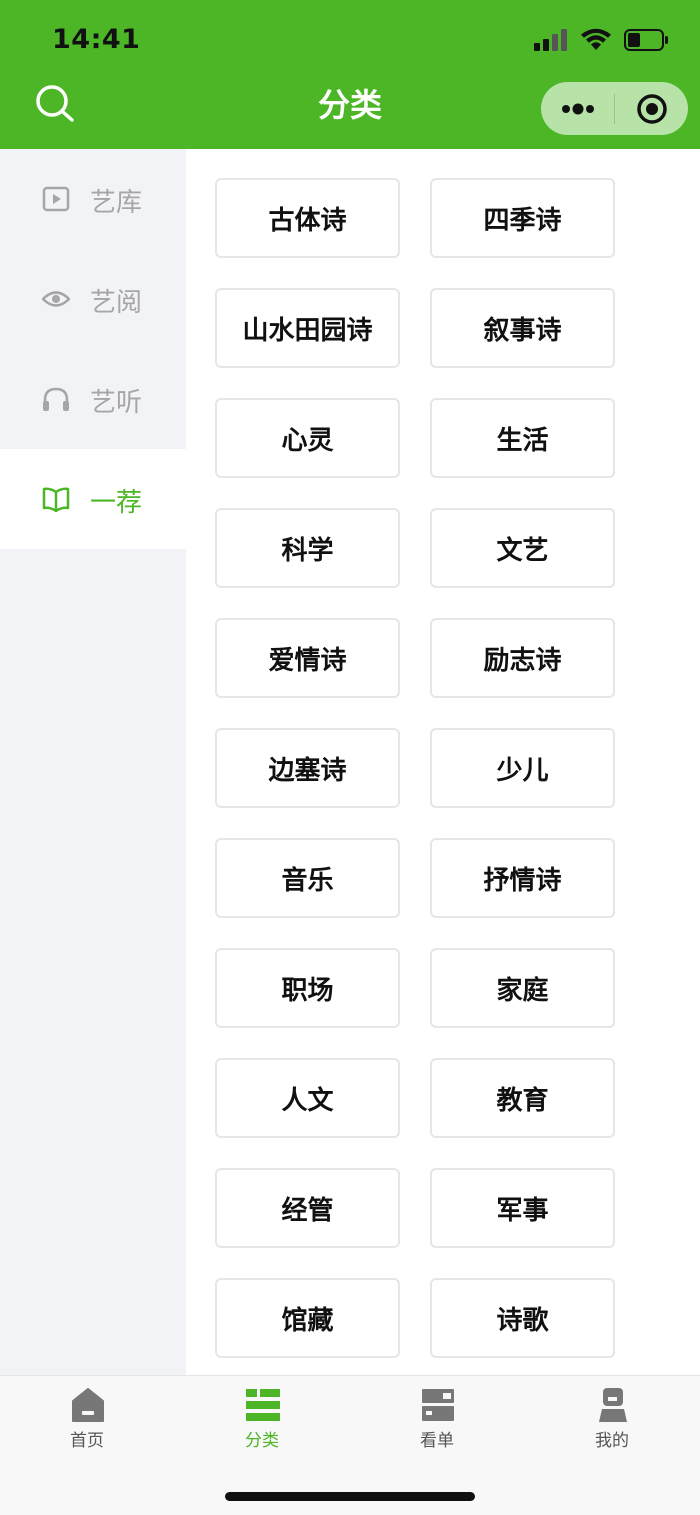 This screenshot has height=1515, width=700. Describe the element at coordinates (350, 1496) in the screenshot. I see `home-indicator` at that location.